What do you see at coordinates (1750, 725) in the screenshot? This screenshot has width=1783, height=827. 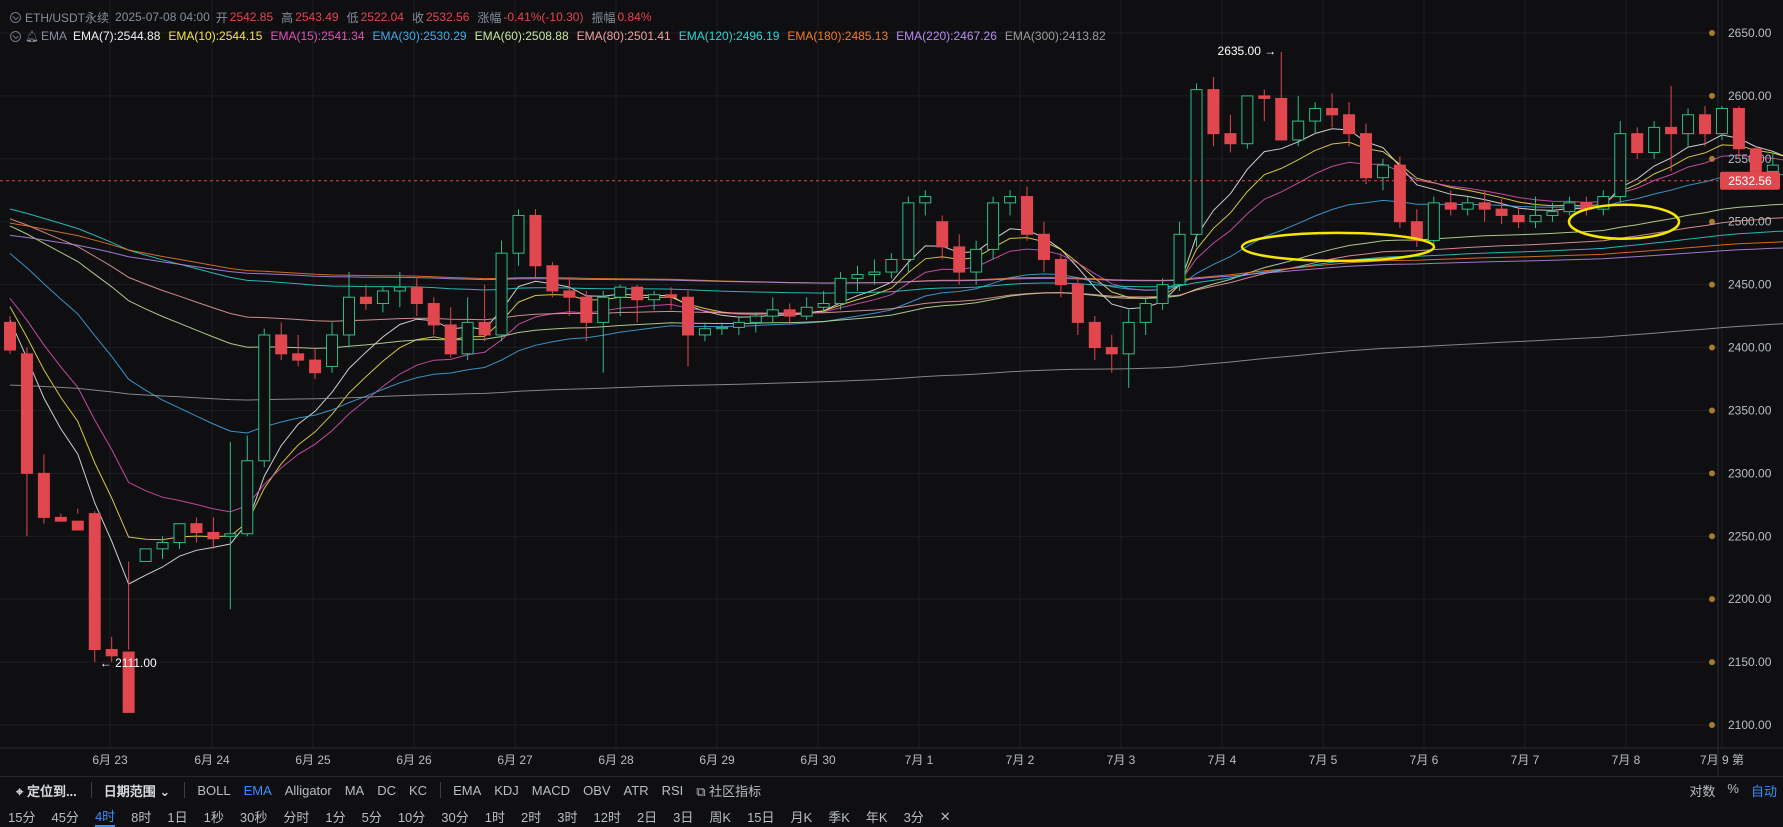 I see `y-tick-label: 2100.00` at bounding box center [1750, 725].